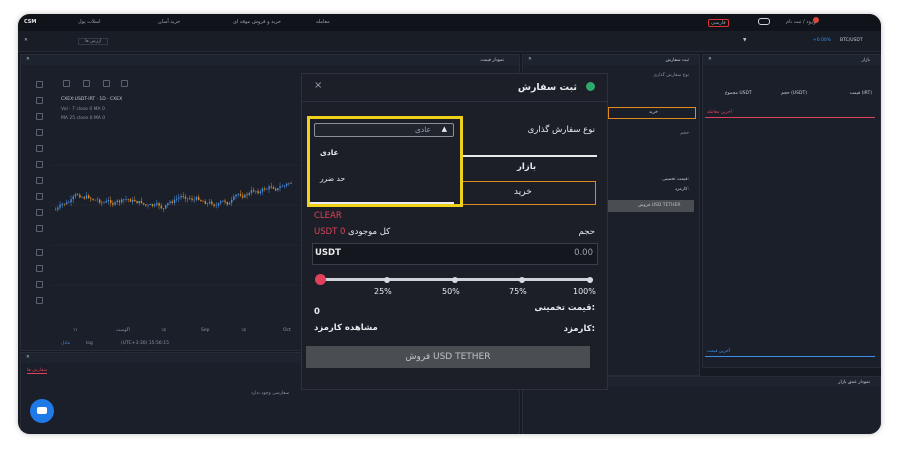 The image size is (900, 450). I want to click on indicators-icon, so click(86, 83).